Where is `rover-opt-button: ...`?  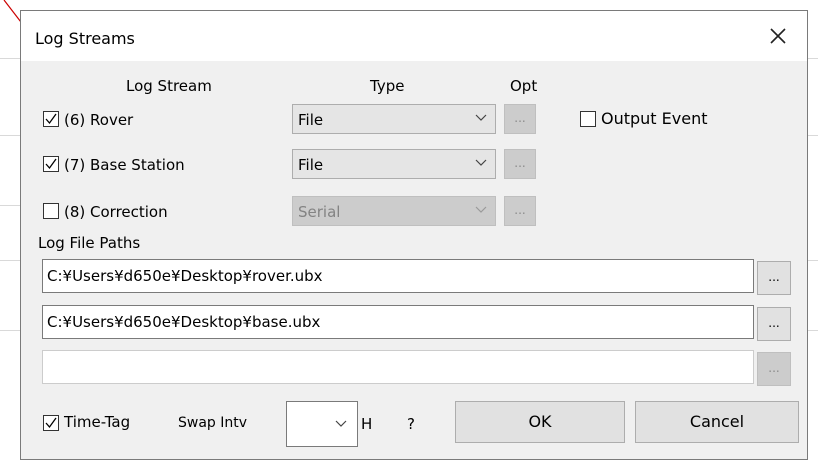
rover-opt-button: ... is located at coordinates (520, 119).